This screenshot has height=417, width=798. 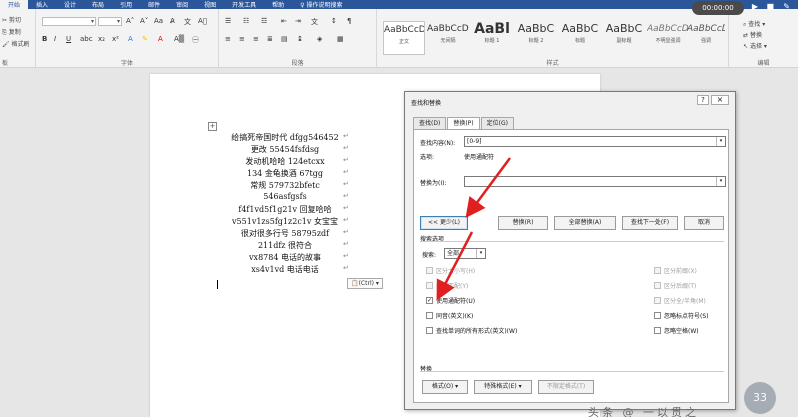 I want to click on editing-group-label: 编辑, so click(x=763, y=63).